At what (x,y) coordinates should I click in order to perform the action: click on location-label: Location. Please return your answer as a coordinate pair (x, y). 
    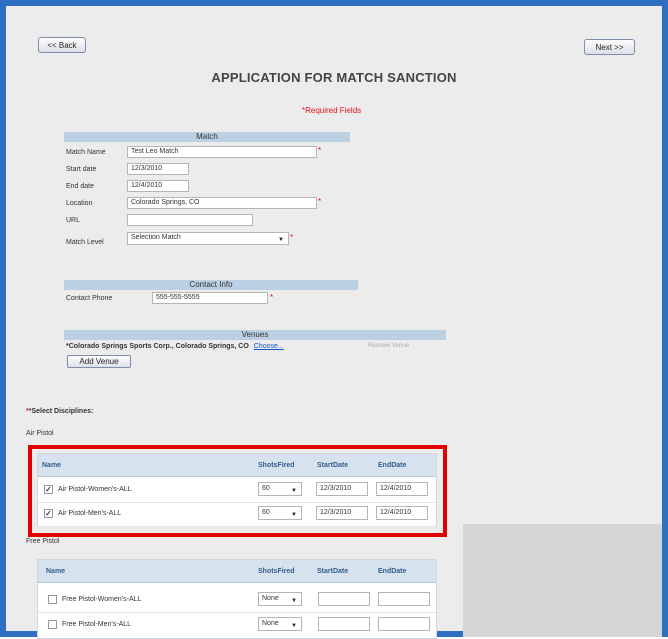
    Looking at the image, I should click on (79, 203).